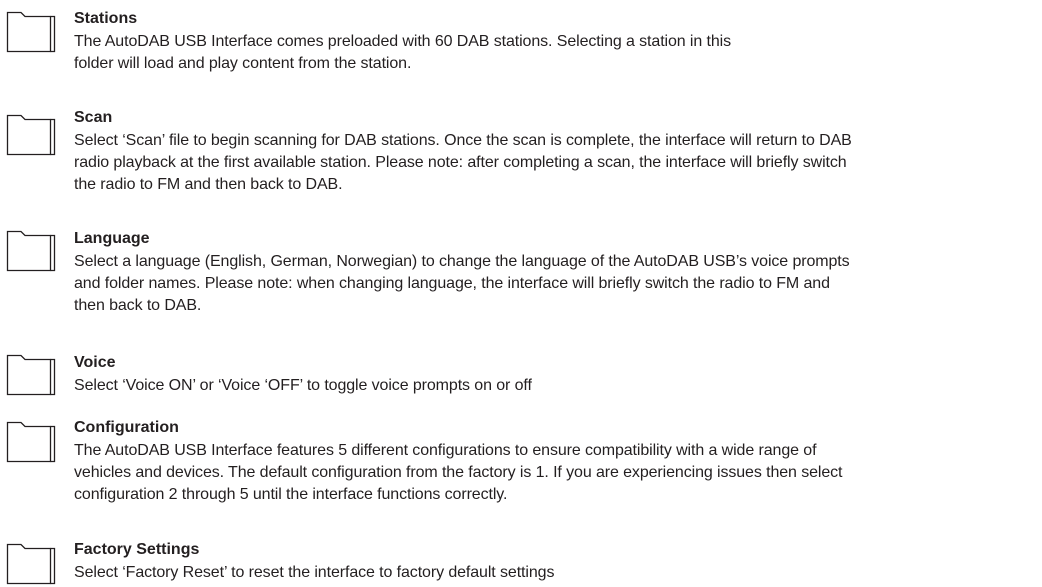 The height and width of the screenshot is (587, 1042). I want to click on section-title: Language, so click(112, 238).